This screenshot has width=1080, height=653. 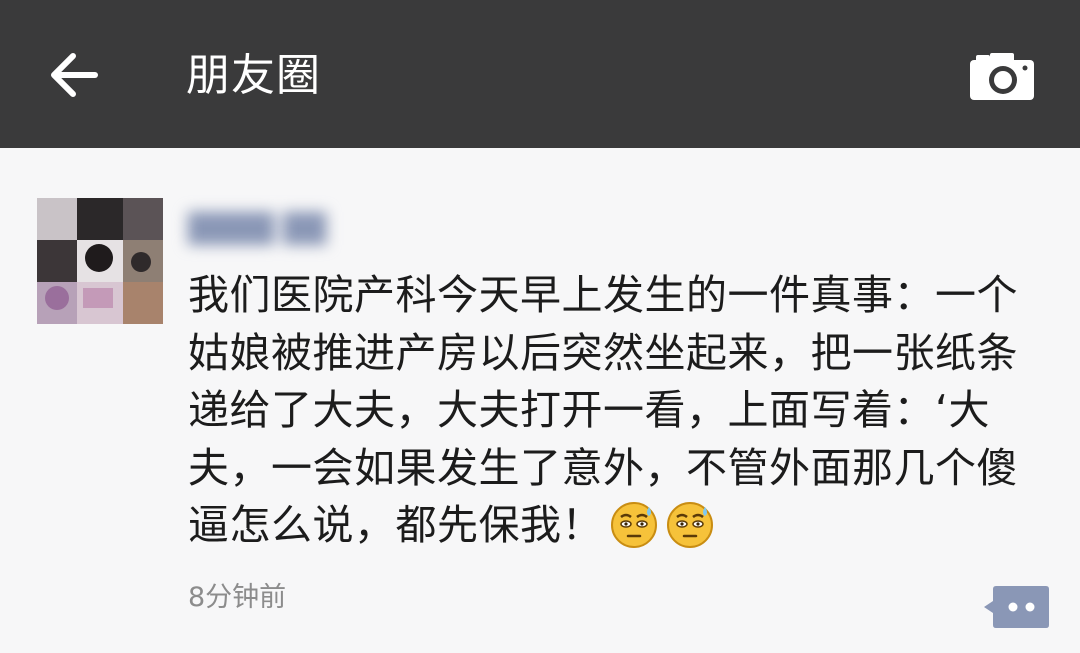 I want to click on back-arrow-icon, so click(x=74, y=75).